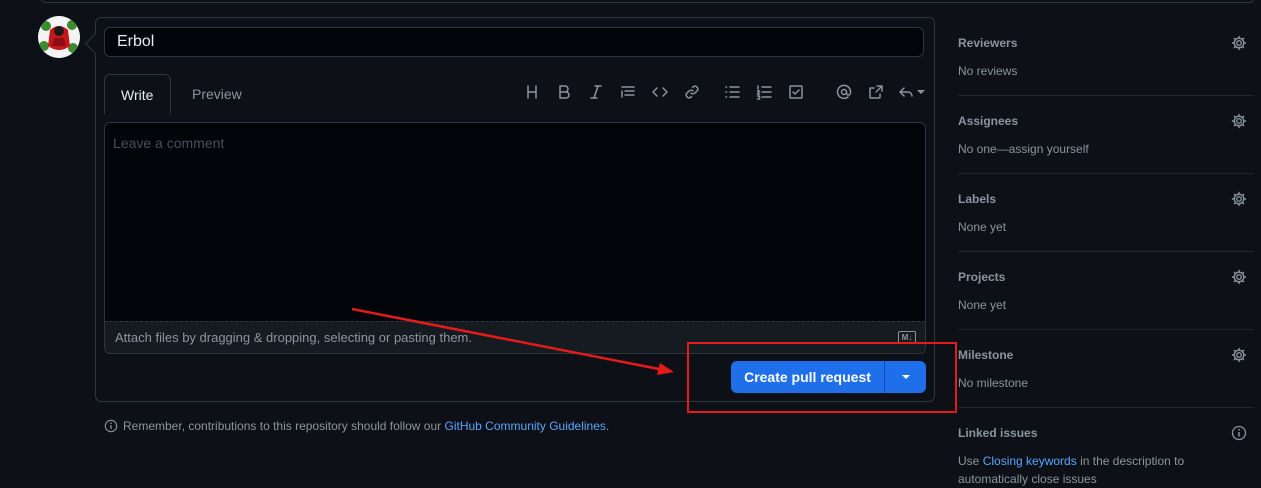 The height and width of the screenshot is (488, 1261). What do you see at coordinates (660, 92) in the screenshot?
I see `code-icon` at bounding box center [660, 92].